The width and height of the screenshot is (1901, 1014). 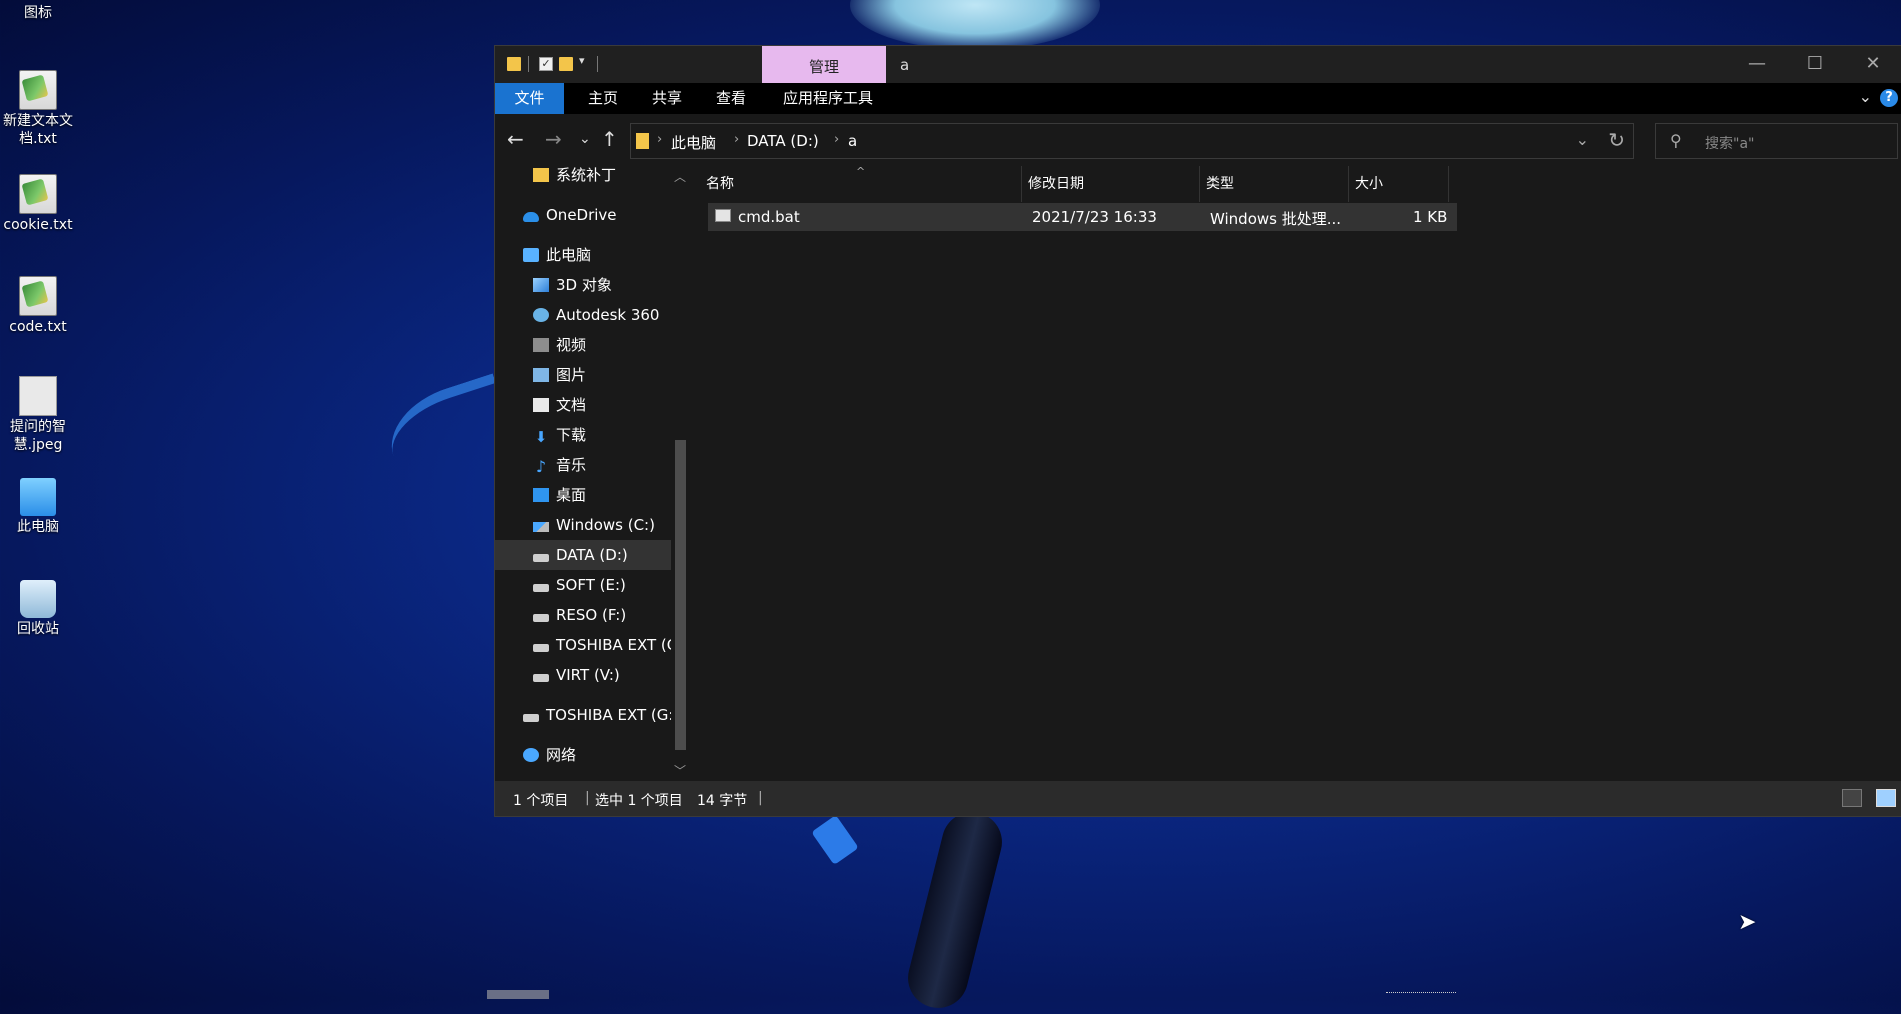 I want to click on details-view-icon, so click(x=1852, y=798).